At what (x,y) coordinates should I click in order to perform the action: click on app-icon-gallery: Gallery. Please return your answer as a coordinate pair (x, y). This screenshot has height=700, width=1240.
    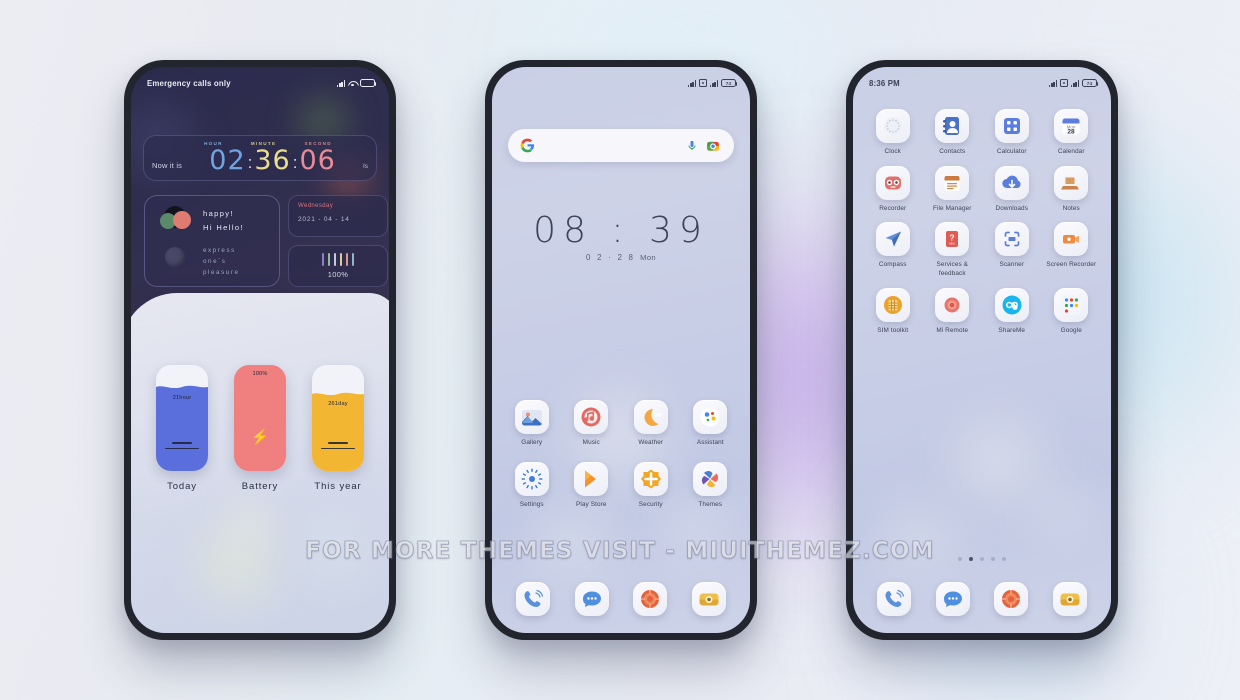
    Looking at the image, I should click on (532, 424).